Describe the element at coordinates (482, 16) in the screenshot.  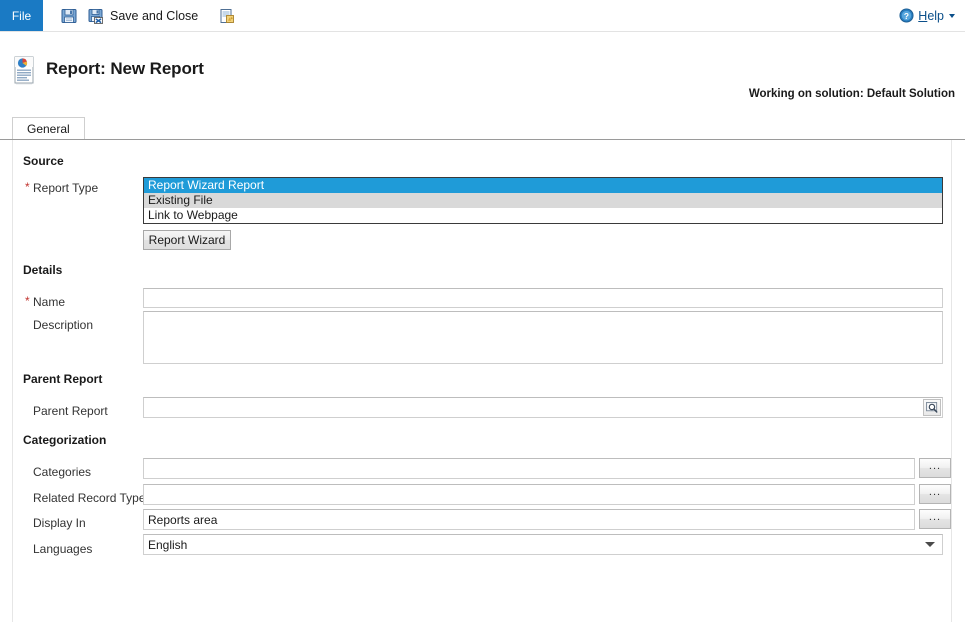
I see `ribbon-bar: File Save and Close ? Help` at that location.